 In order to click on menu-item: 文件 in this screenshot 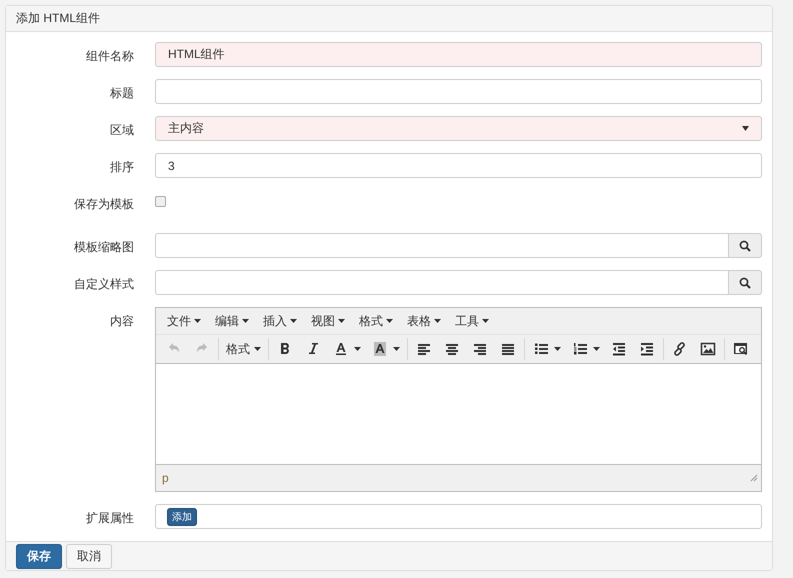, I will do `click(184, 321)`.